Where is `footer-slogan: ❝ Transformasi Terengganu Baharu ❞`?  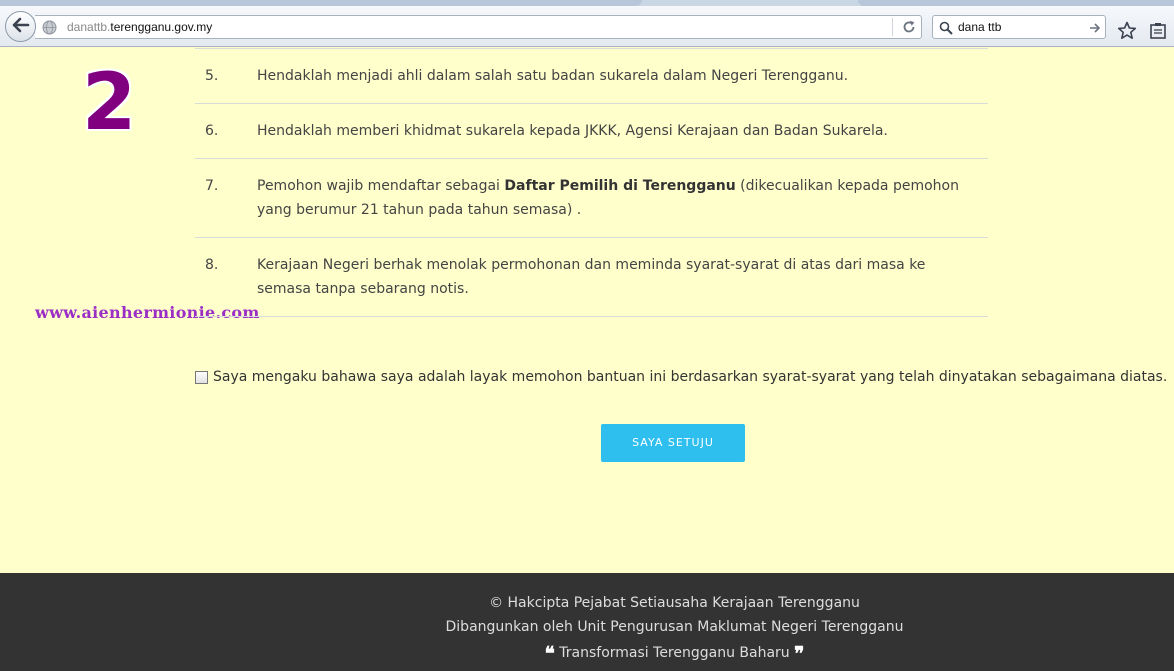 footer-slogan: ❝ Transformasi Terengganu Baharu ❞ is located at coordinates (587, 654).